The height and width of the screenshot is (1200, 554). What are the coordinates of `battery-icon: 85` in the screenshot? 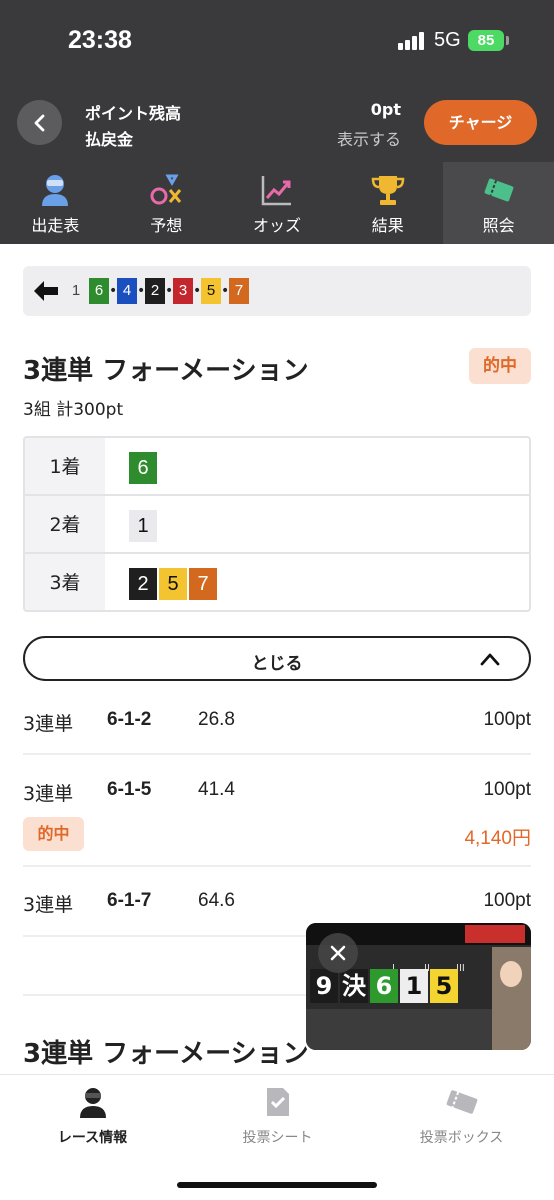 It's located at (486, 40).